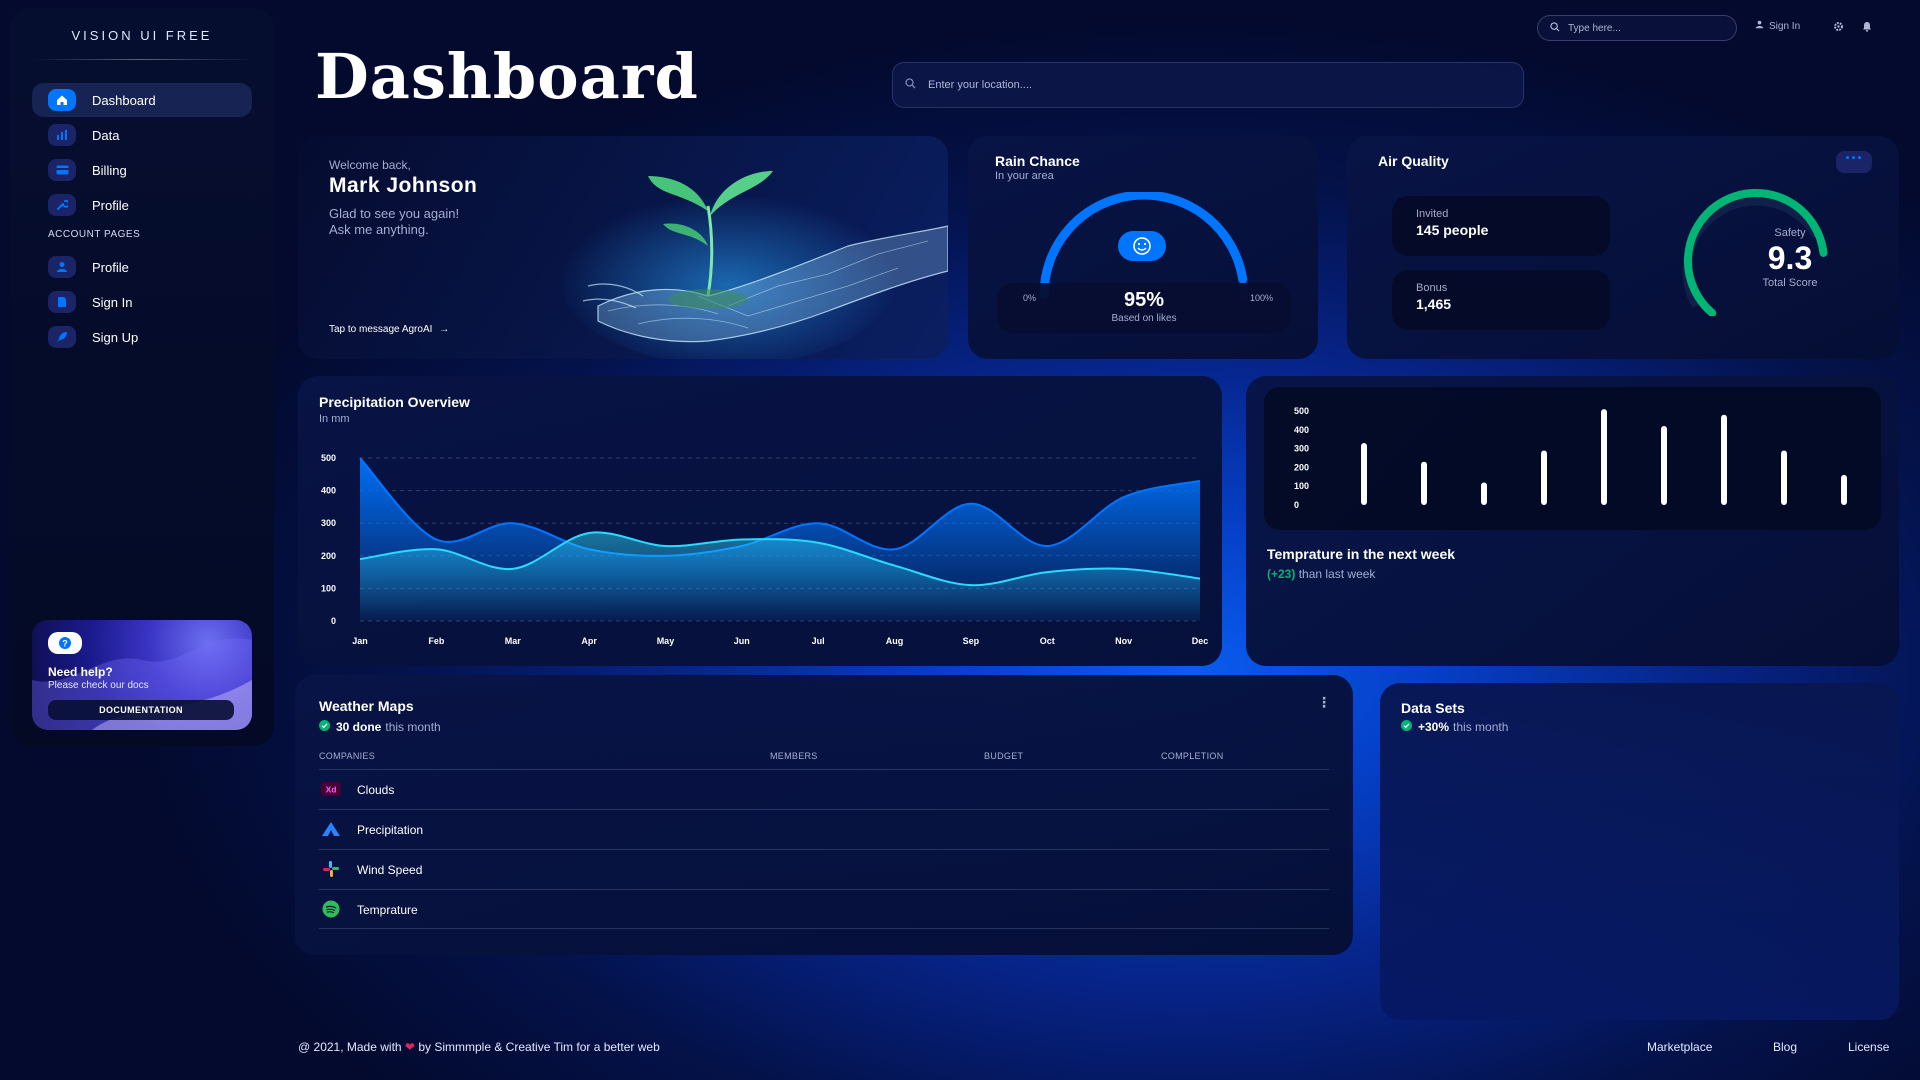  What do you see at coordinates (331, 790) in the screenshot?
I see `svg-text: Xd` at bounding box center [331, 790].